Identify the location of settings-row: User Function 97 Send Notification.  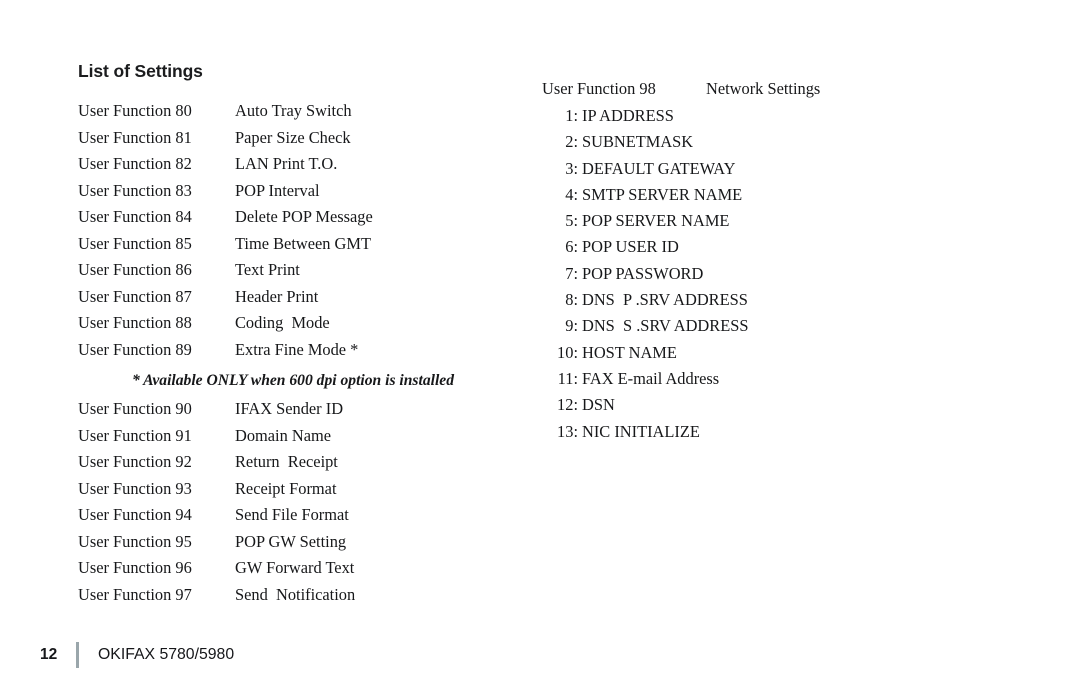
(293, 598).